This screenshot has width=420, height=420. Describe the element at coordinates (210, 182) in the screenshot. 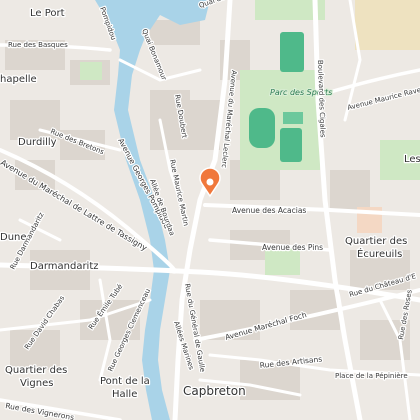

I see `pin-icon` at that location.